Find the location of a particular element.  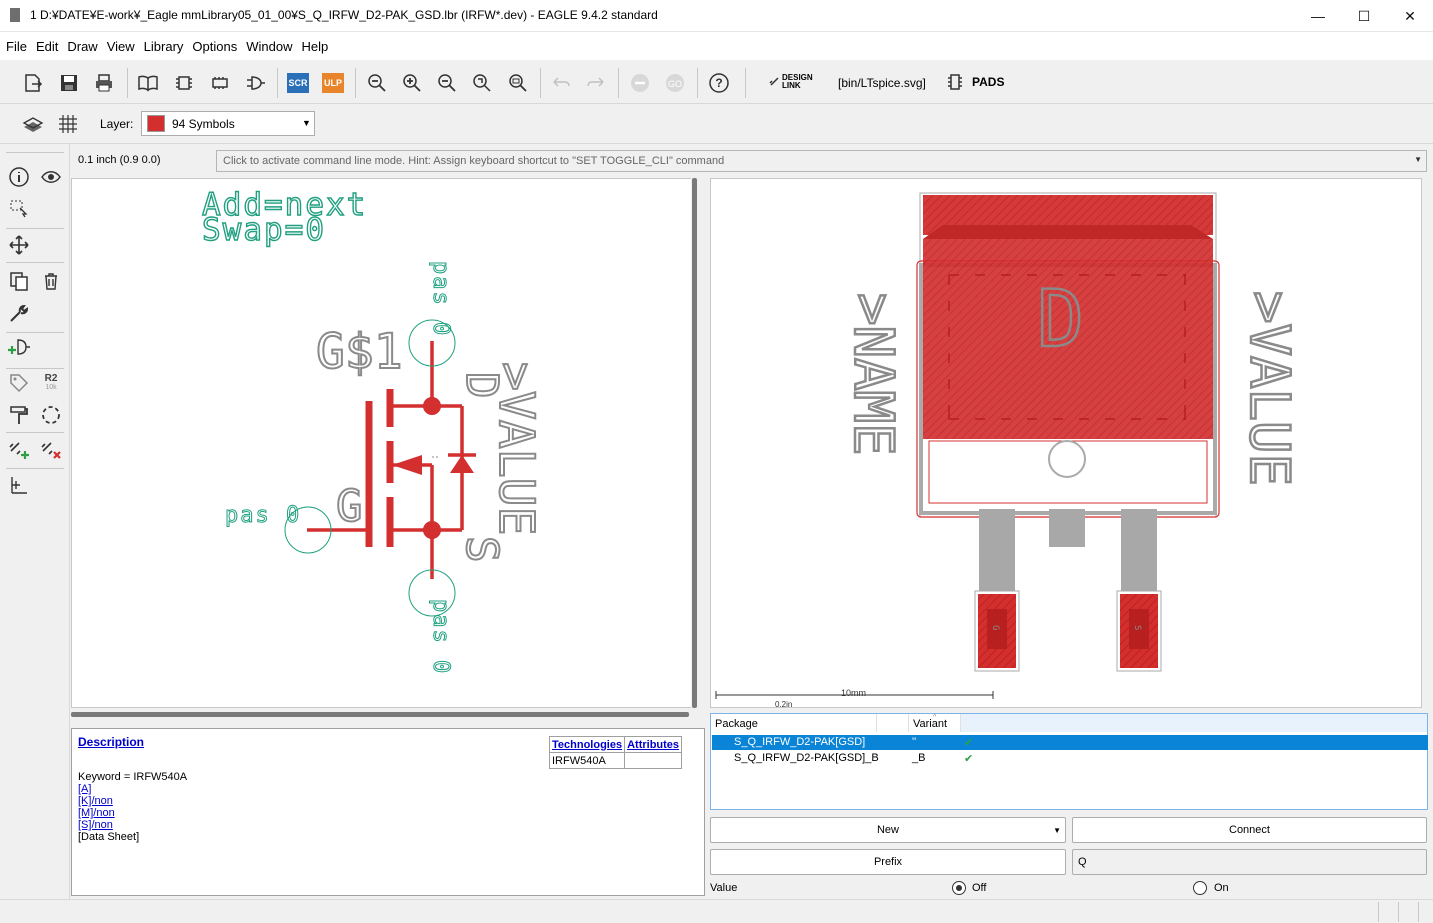

dimension-icon is located at coordinates (19, 485).